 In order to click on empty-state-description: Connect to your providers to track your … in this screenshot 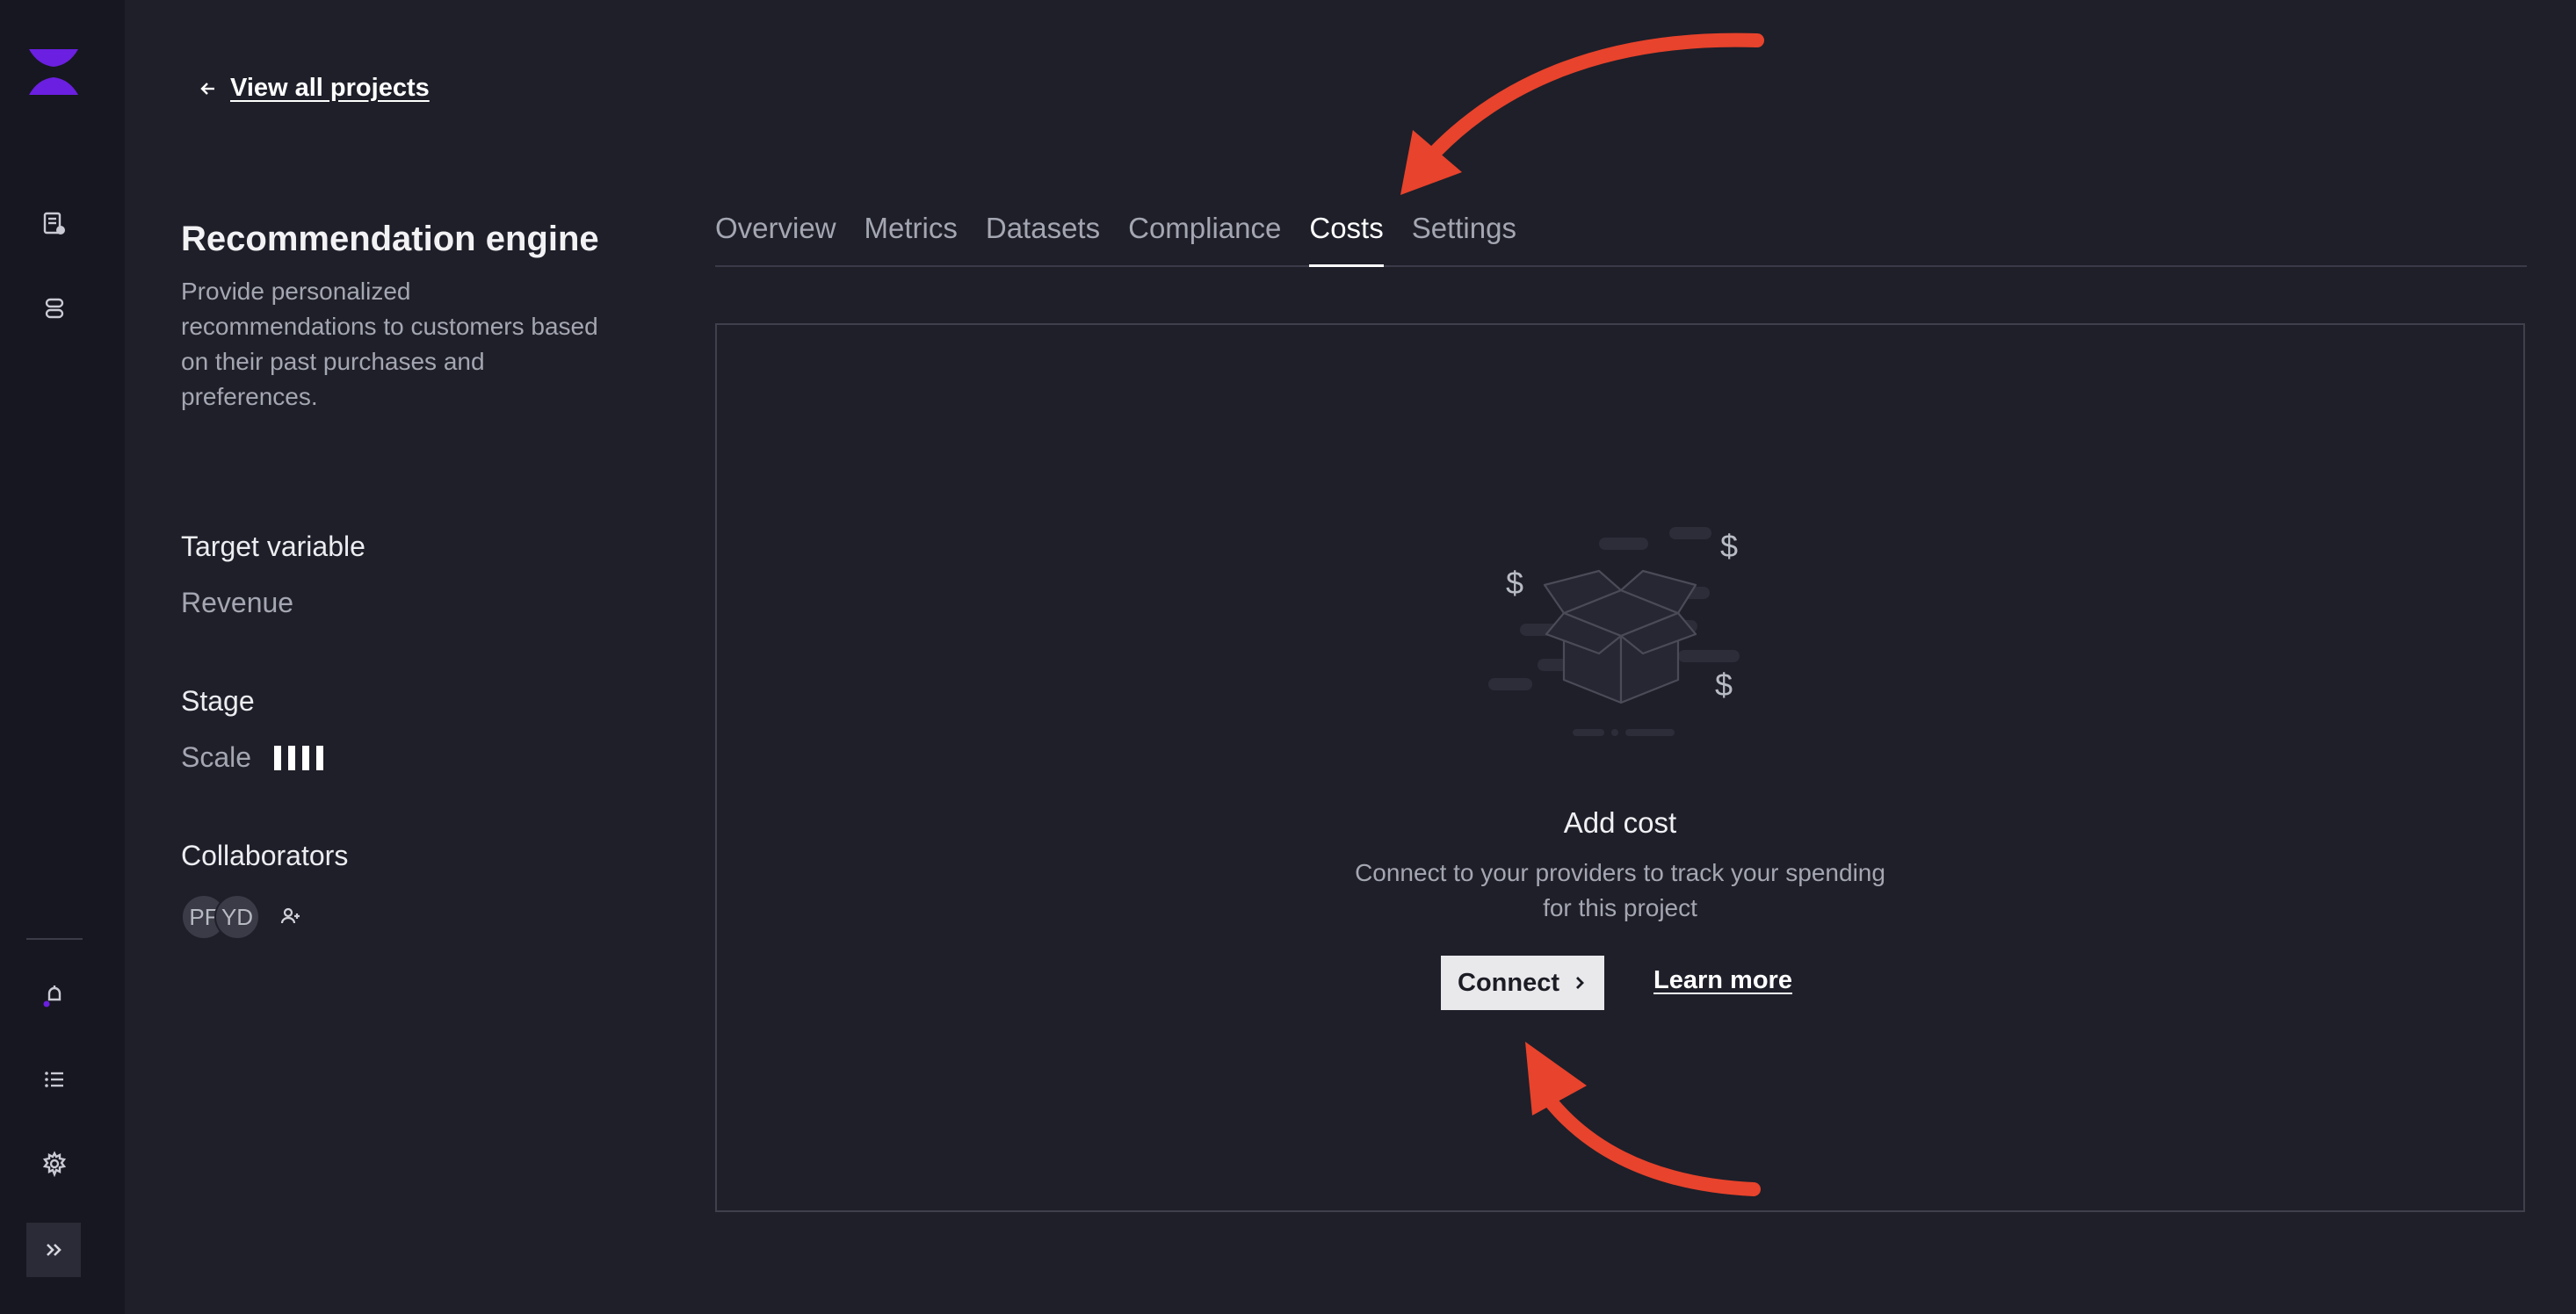, I will do `click(1620, 890)`.